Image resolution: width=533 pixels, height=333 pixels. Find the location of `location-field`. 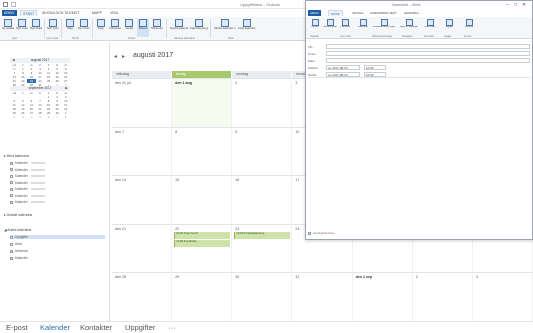

location-field is located at coordinates (428, 60).